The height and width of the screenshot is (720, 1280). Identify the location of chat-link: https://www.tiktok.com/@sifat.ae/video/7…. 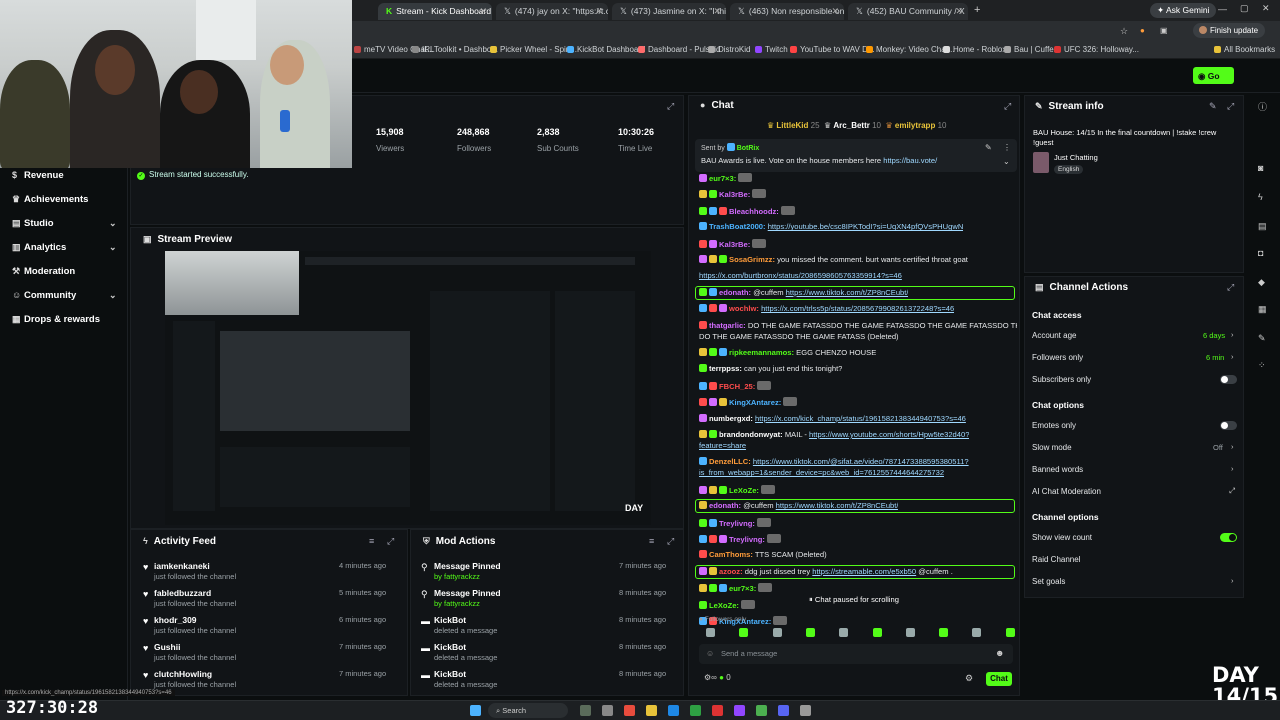
(861, 461).